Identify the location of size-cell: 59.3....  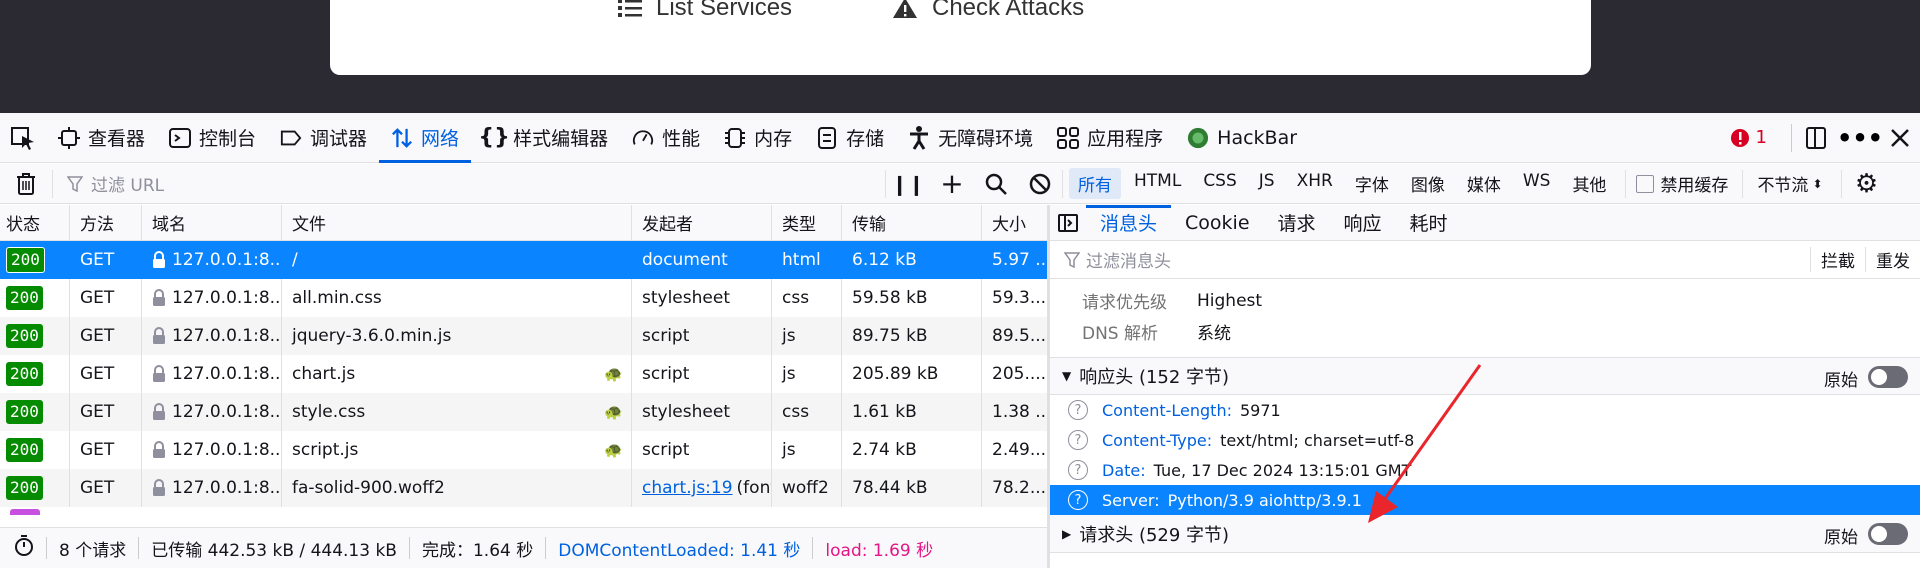
(1019, 298).